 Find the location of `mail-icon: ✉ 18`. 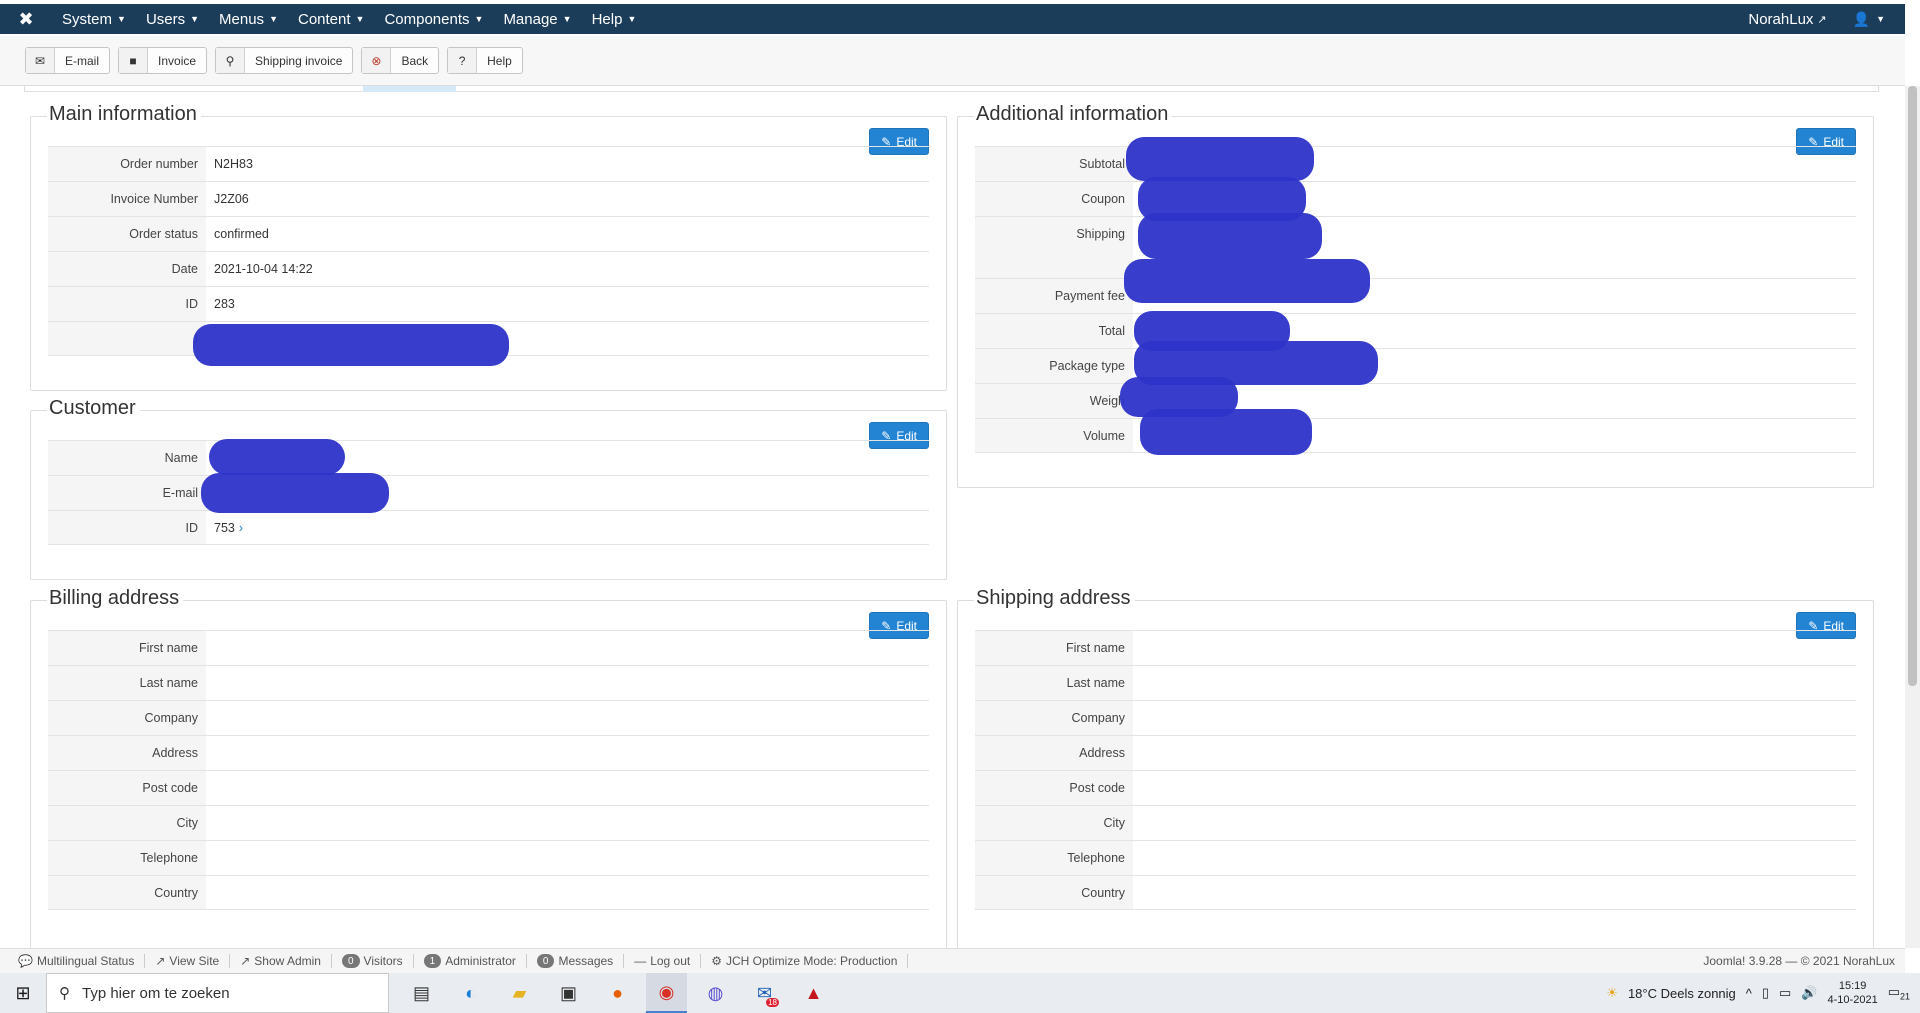

mail-icon: ✉ 18 is located at coordinates (764, 993).